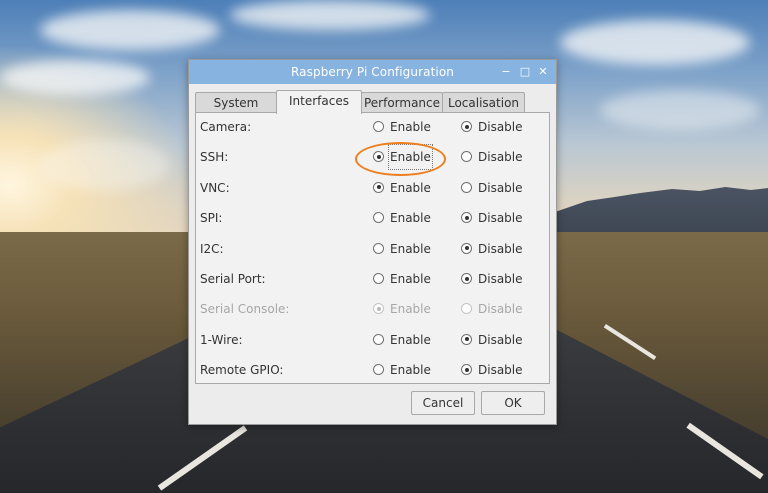 The width and height of the screenshot is (768, 493). I want to click on interface-row-i2c: I2C: Enable Disable, so click(372, 249).